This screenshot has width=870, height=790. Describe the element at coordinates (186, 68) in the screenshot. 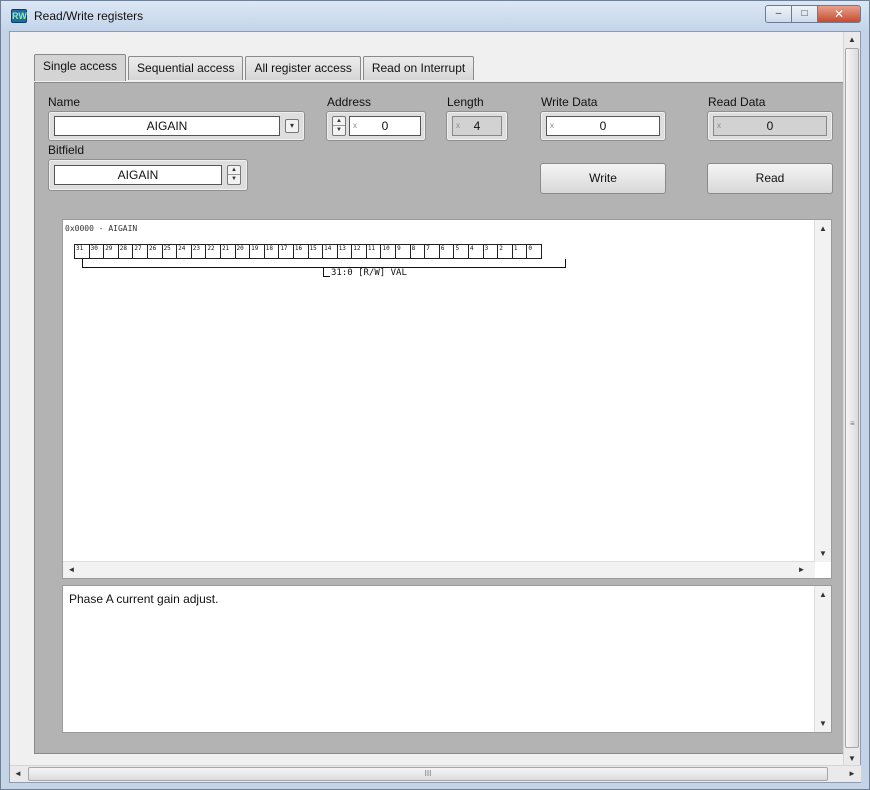

I see `tab-sequential-access: Sequential access` at that location.